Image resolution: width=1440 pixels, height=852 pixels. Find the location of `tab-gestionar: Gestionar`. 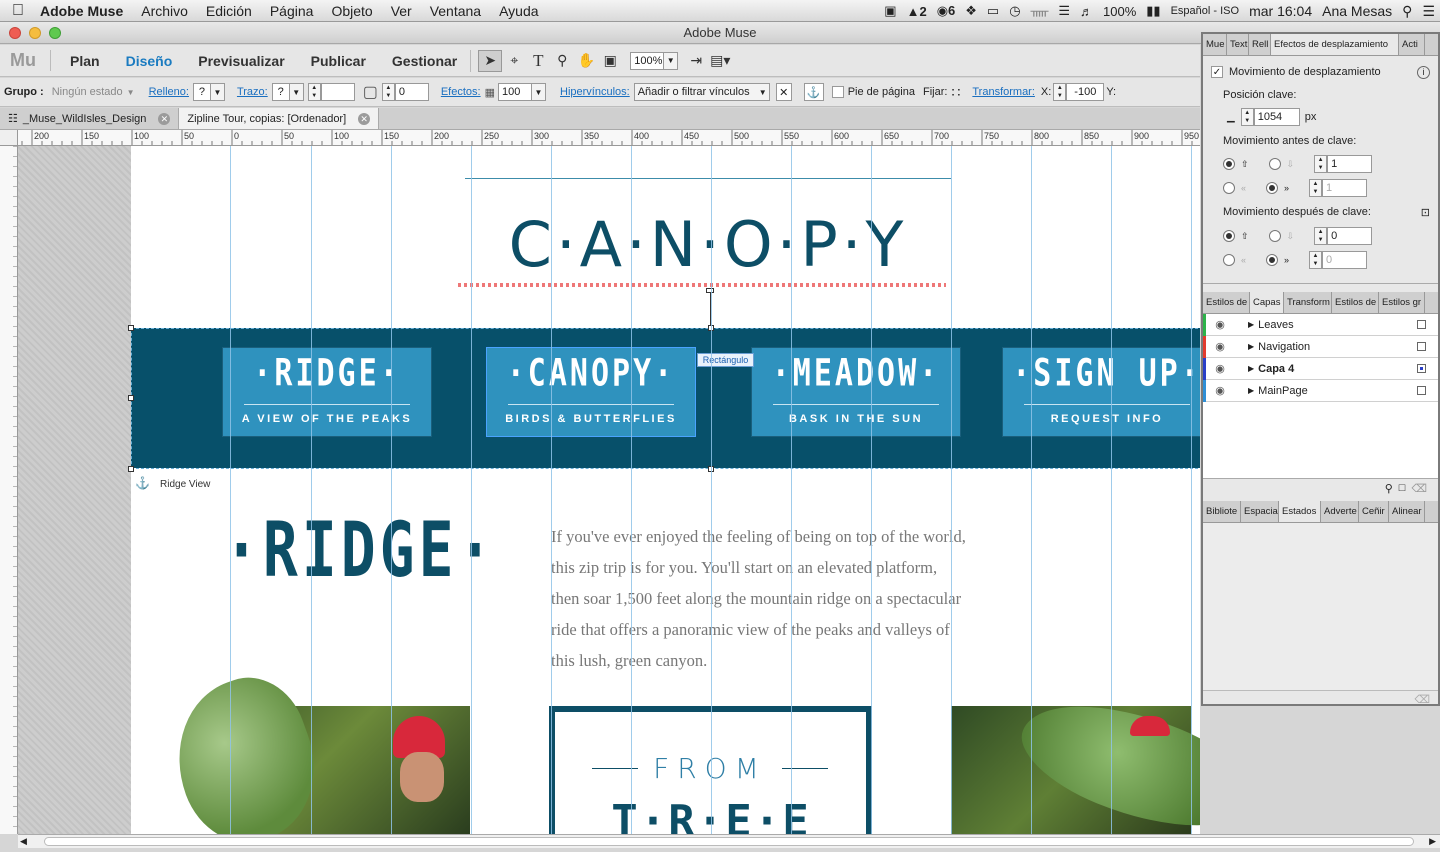

tab-gestionar: Gestionar is located at coordinates (424, 61).